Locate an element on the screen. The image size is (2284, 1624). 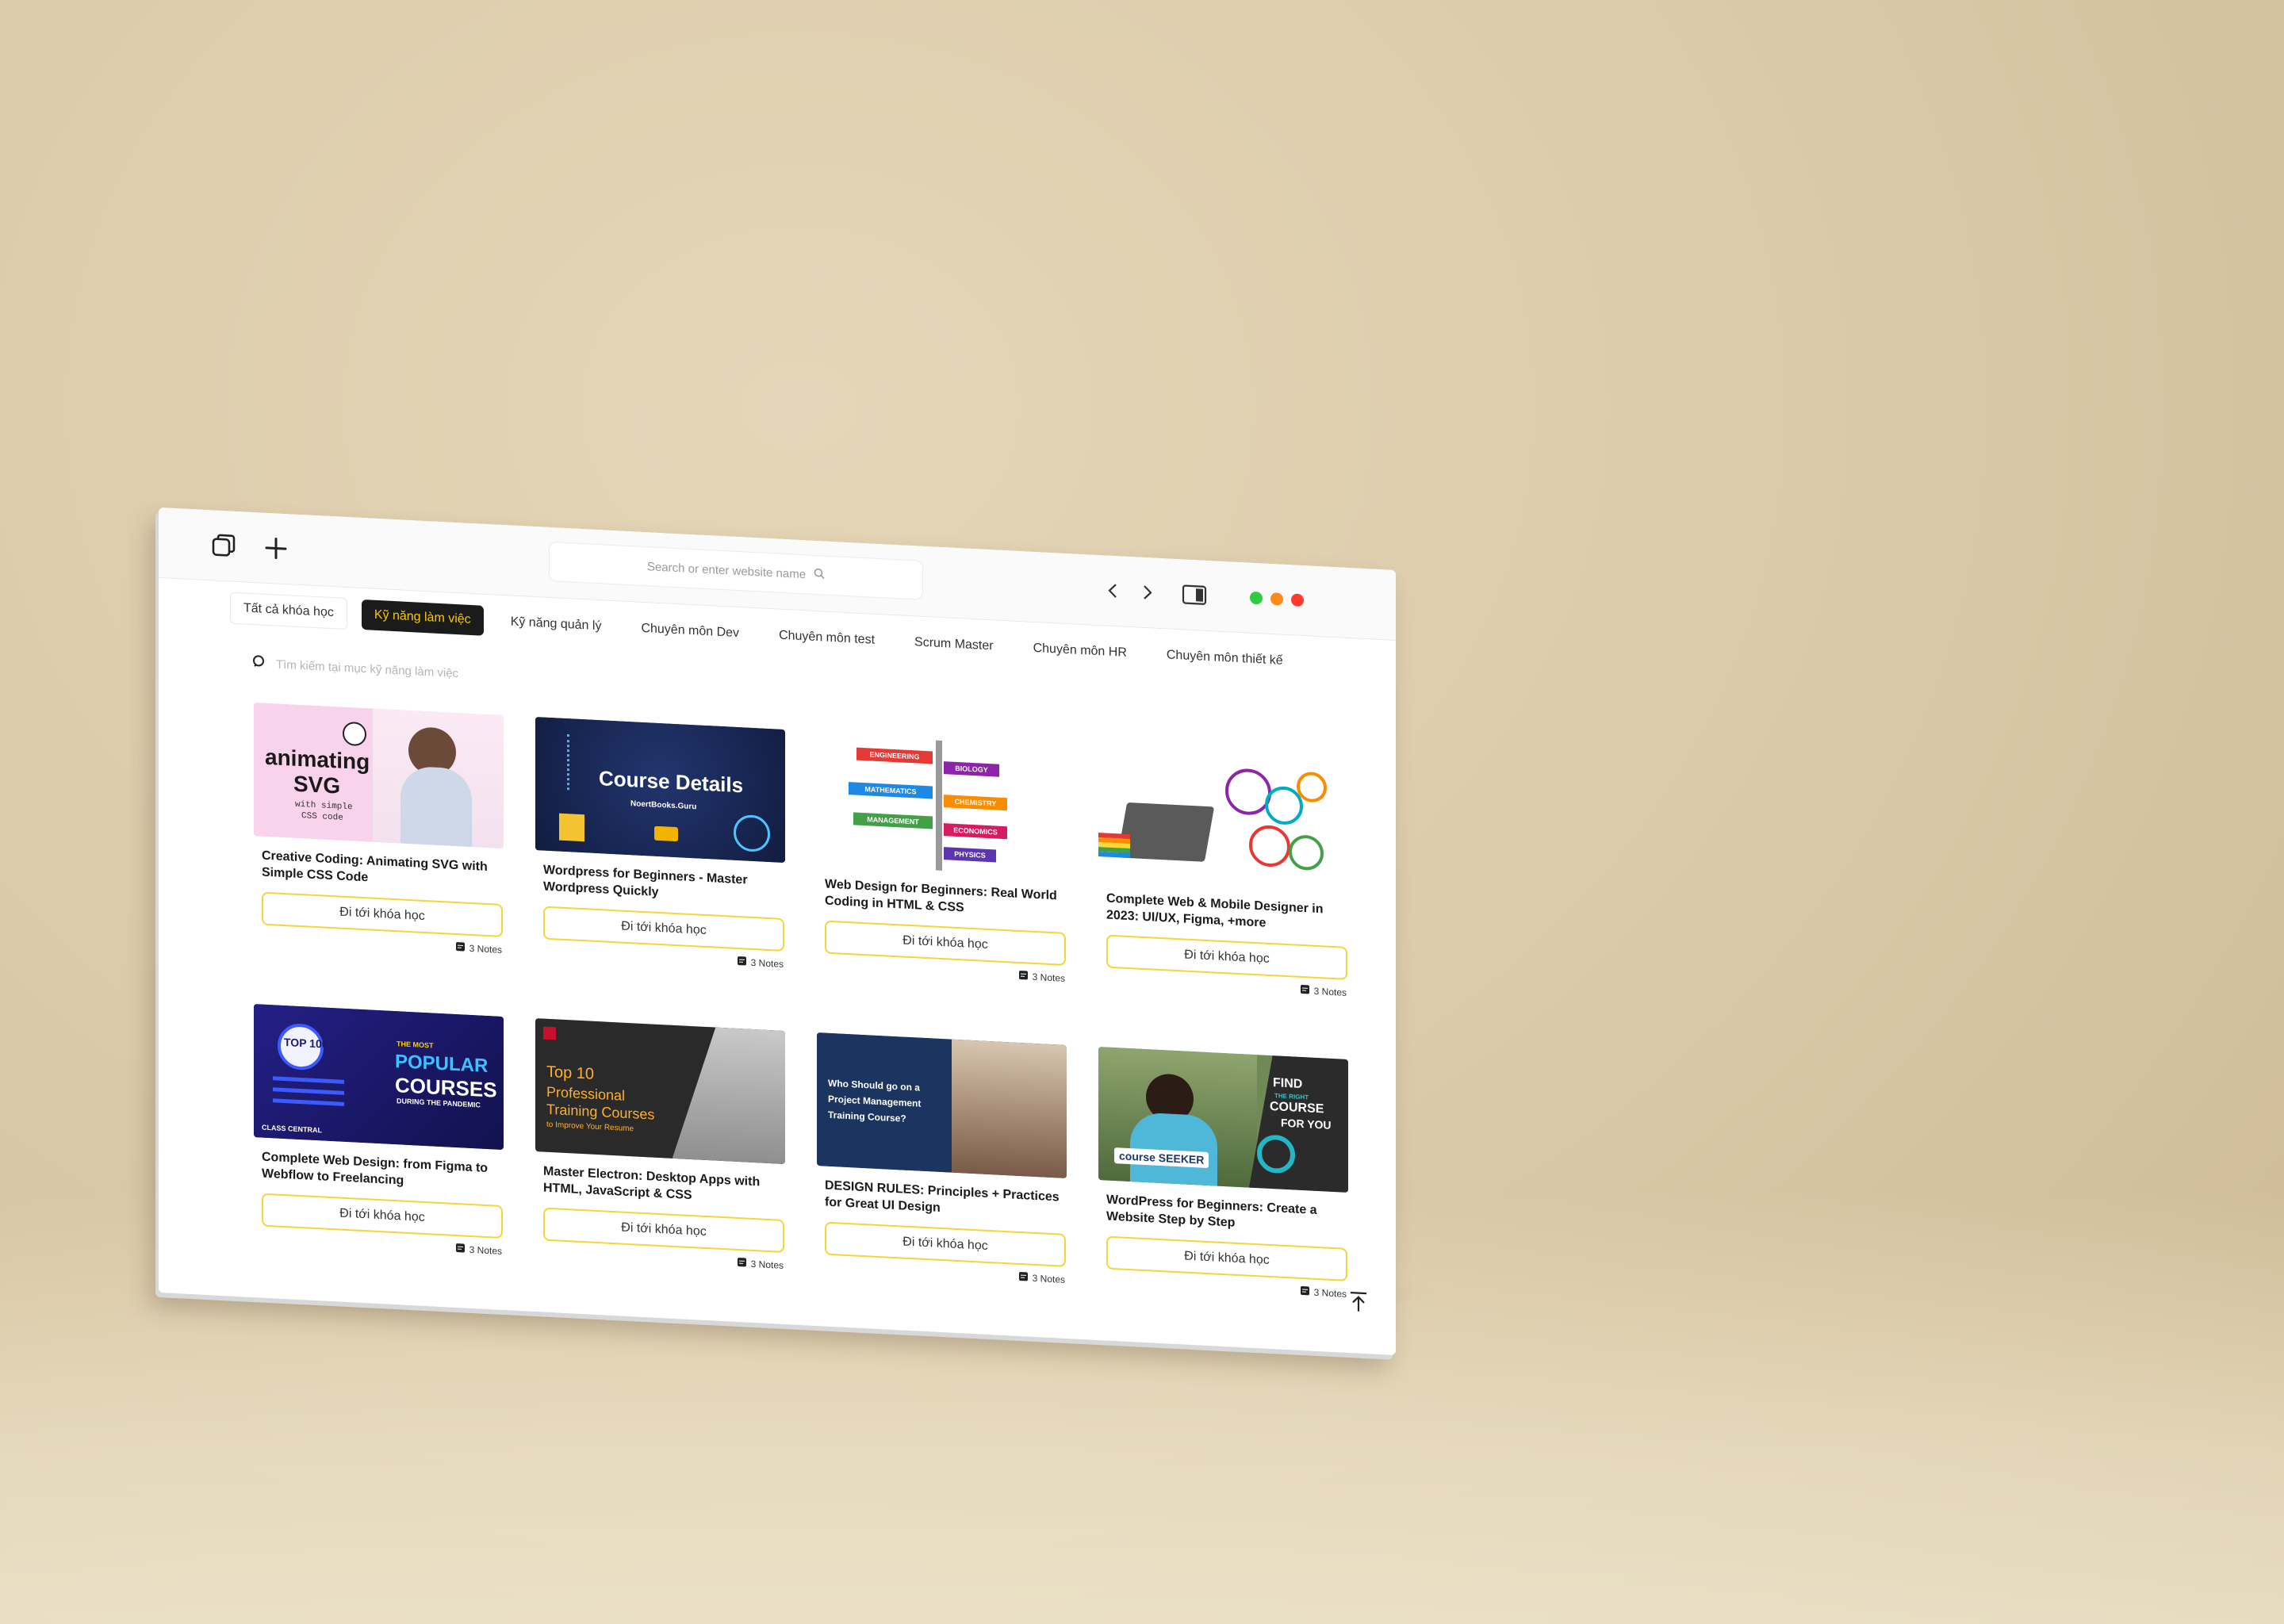
forward-icon is located at coordinates (1146, 592).